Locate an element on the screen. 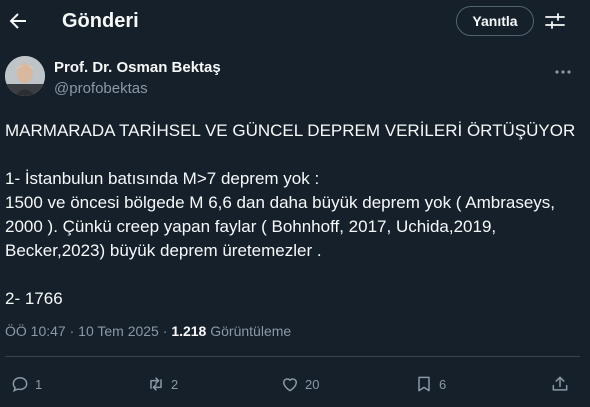 This screenshot has width=590, height=407. post-time: ÖÖ 10:47 is located at coordinates (35, 331).